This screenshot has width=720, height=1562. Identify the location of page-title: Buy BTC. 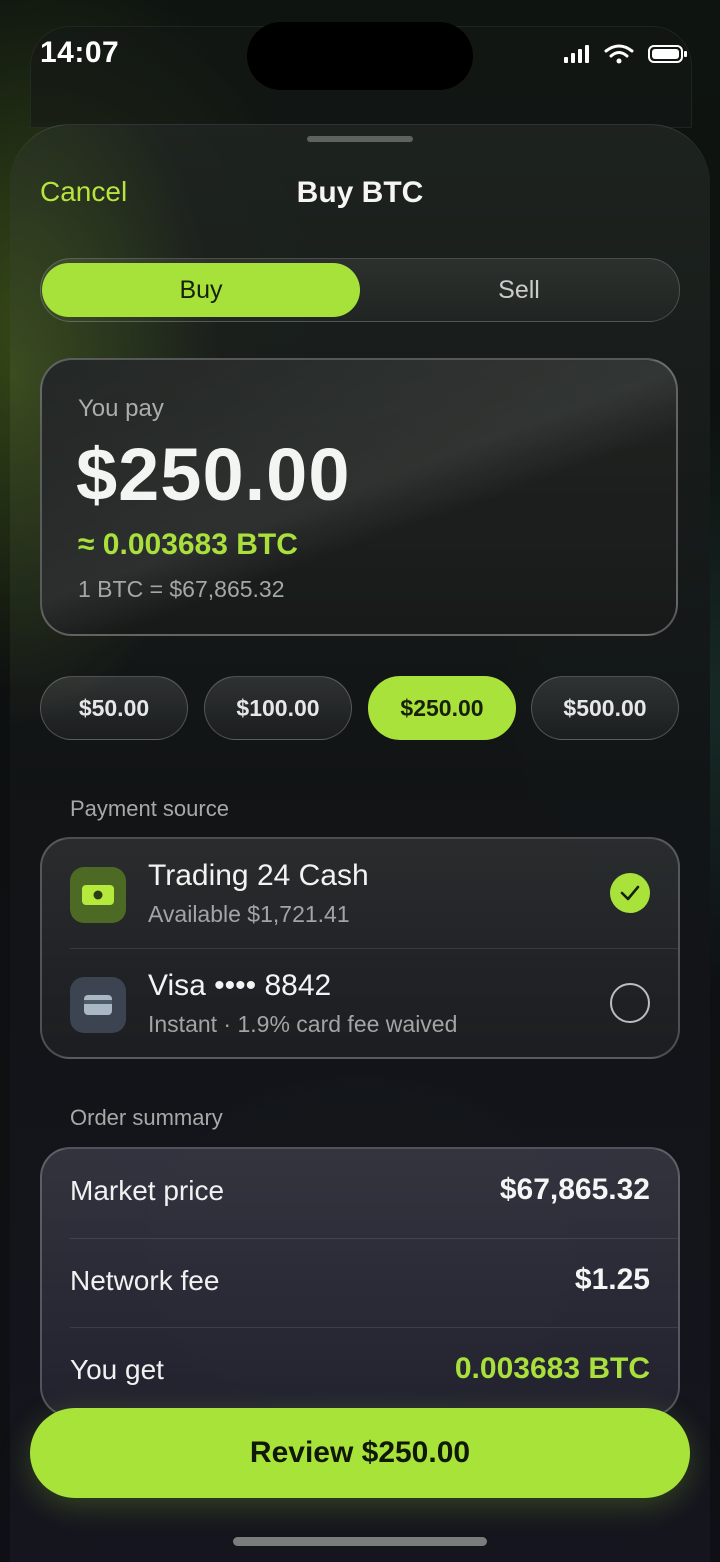
(360, 192).